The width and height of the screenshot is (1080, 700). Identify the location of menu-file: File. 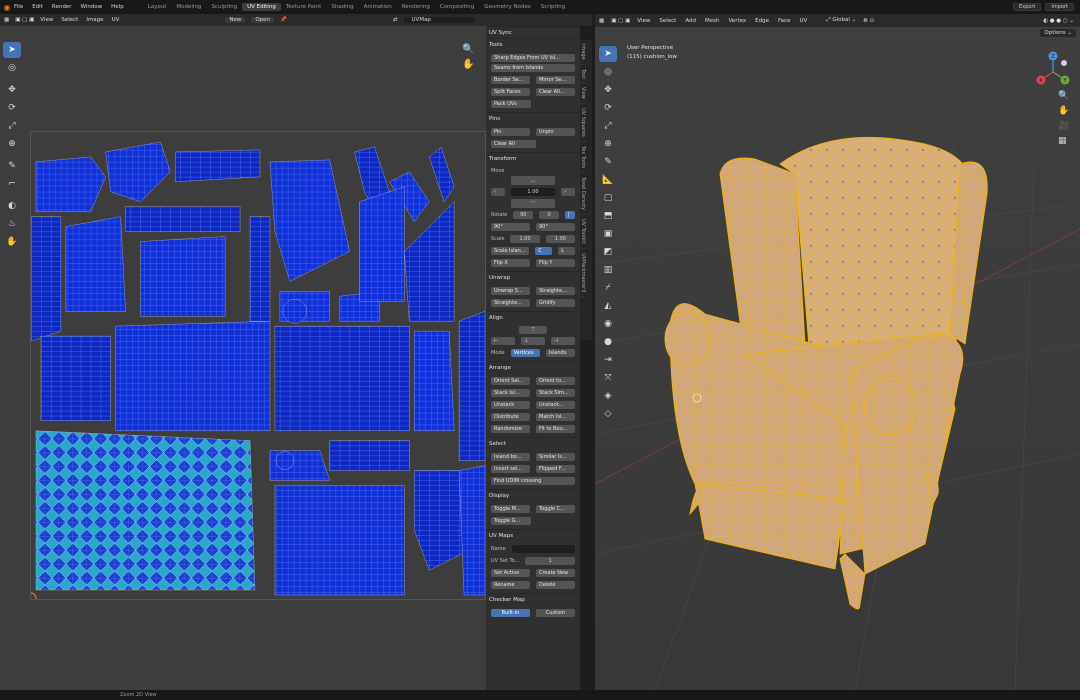
(18, 7).